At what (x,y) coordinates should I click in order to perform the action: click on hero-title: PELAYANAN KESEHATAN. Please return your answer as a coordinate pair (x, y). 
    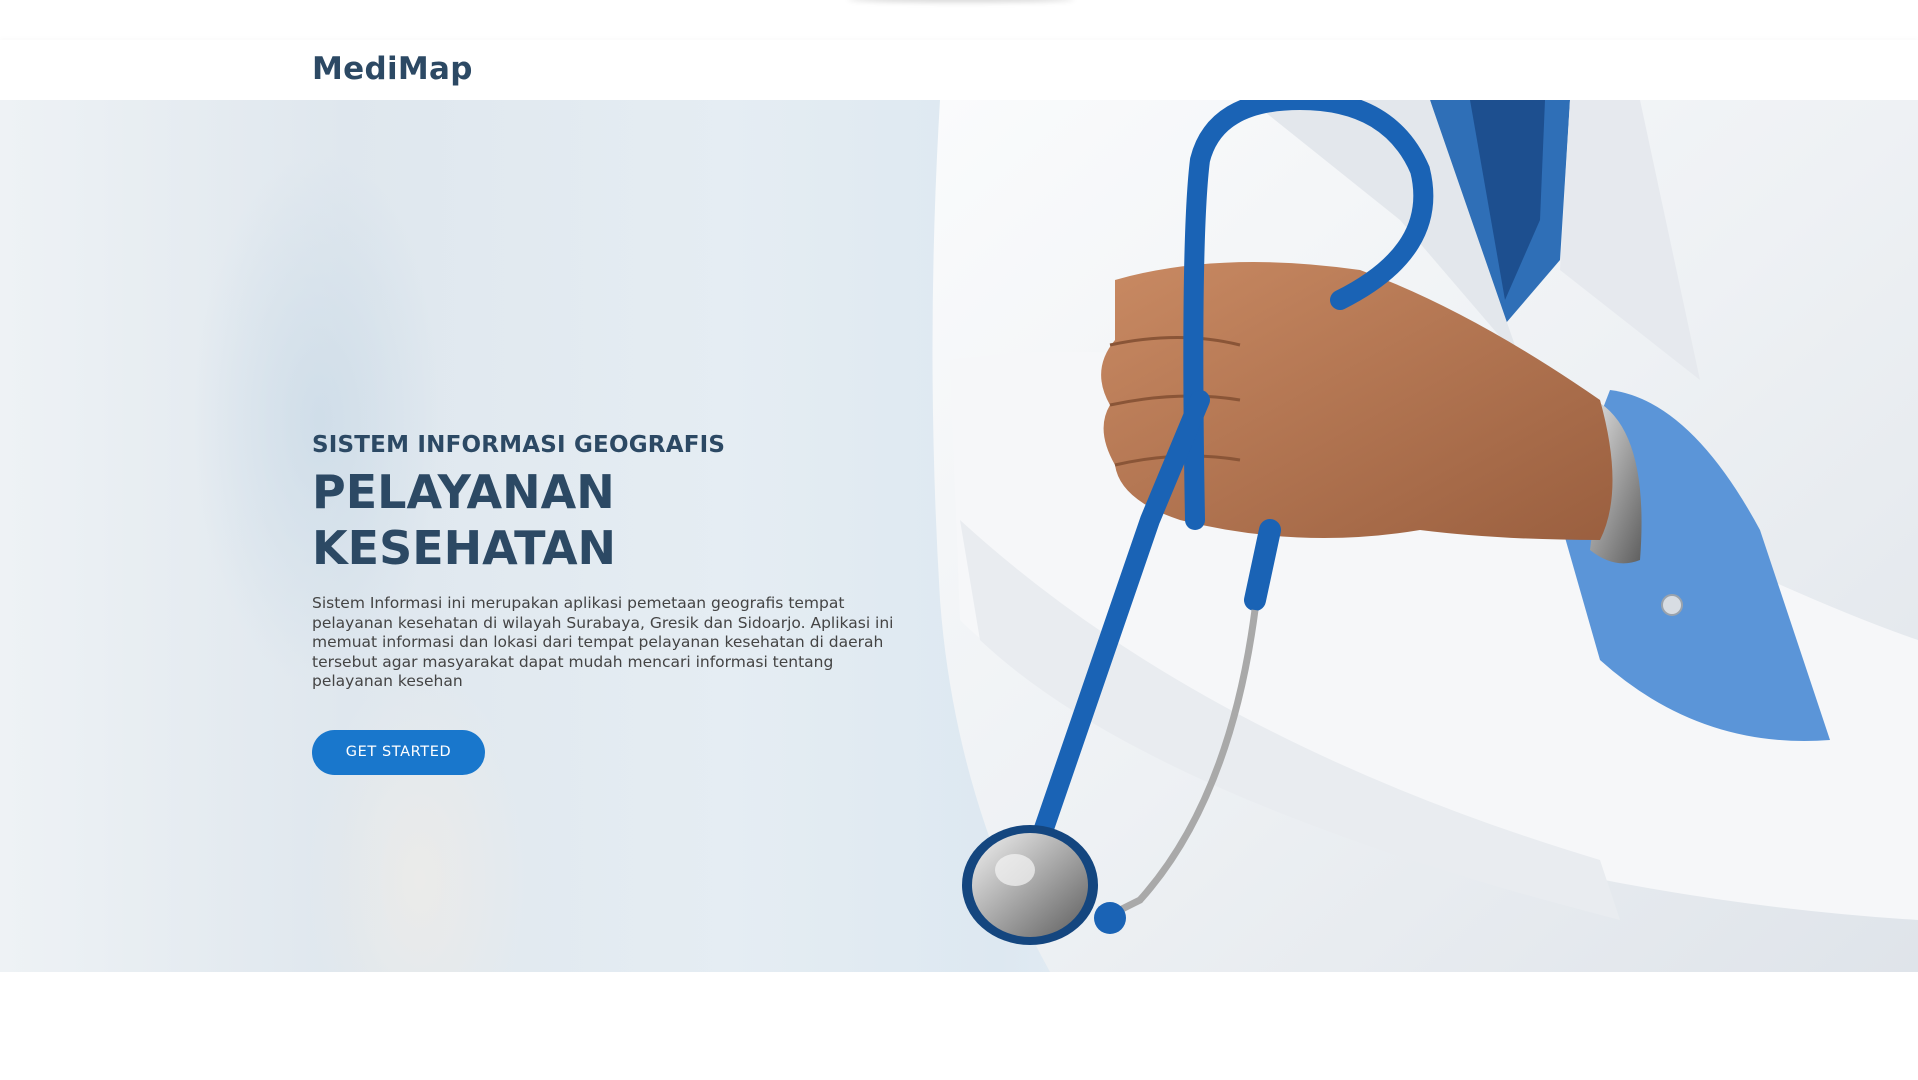
    Looking at the image, I should click on (464, 520).